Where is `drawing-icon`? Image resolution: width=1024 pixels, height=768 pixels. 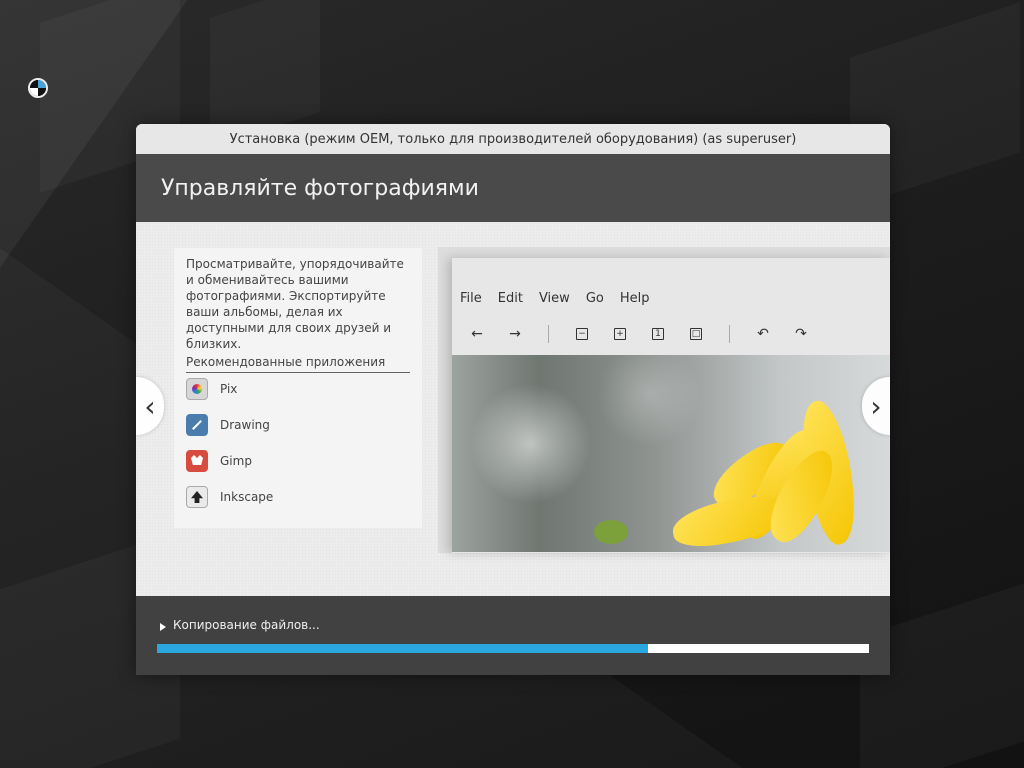 drawing-icon is located at coordinates (197, 425).